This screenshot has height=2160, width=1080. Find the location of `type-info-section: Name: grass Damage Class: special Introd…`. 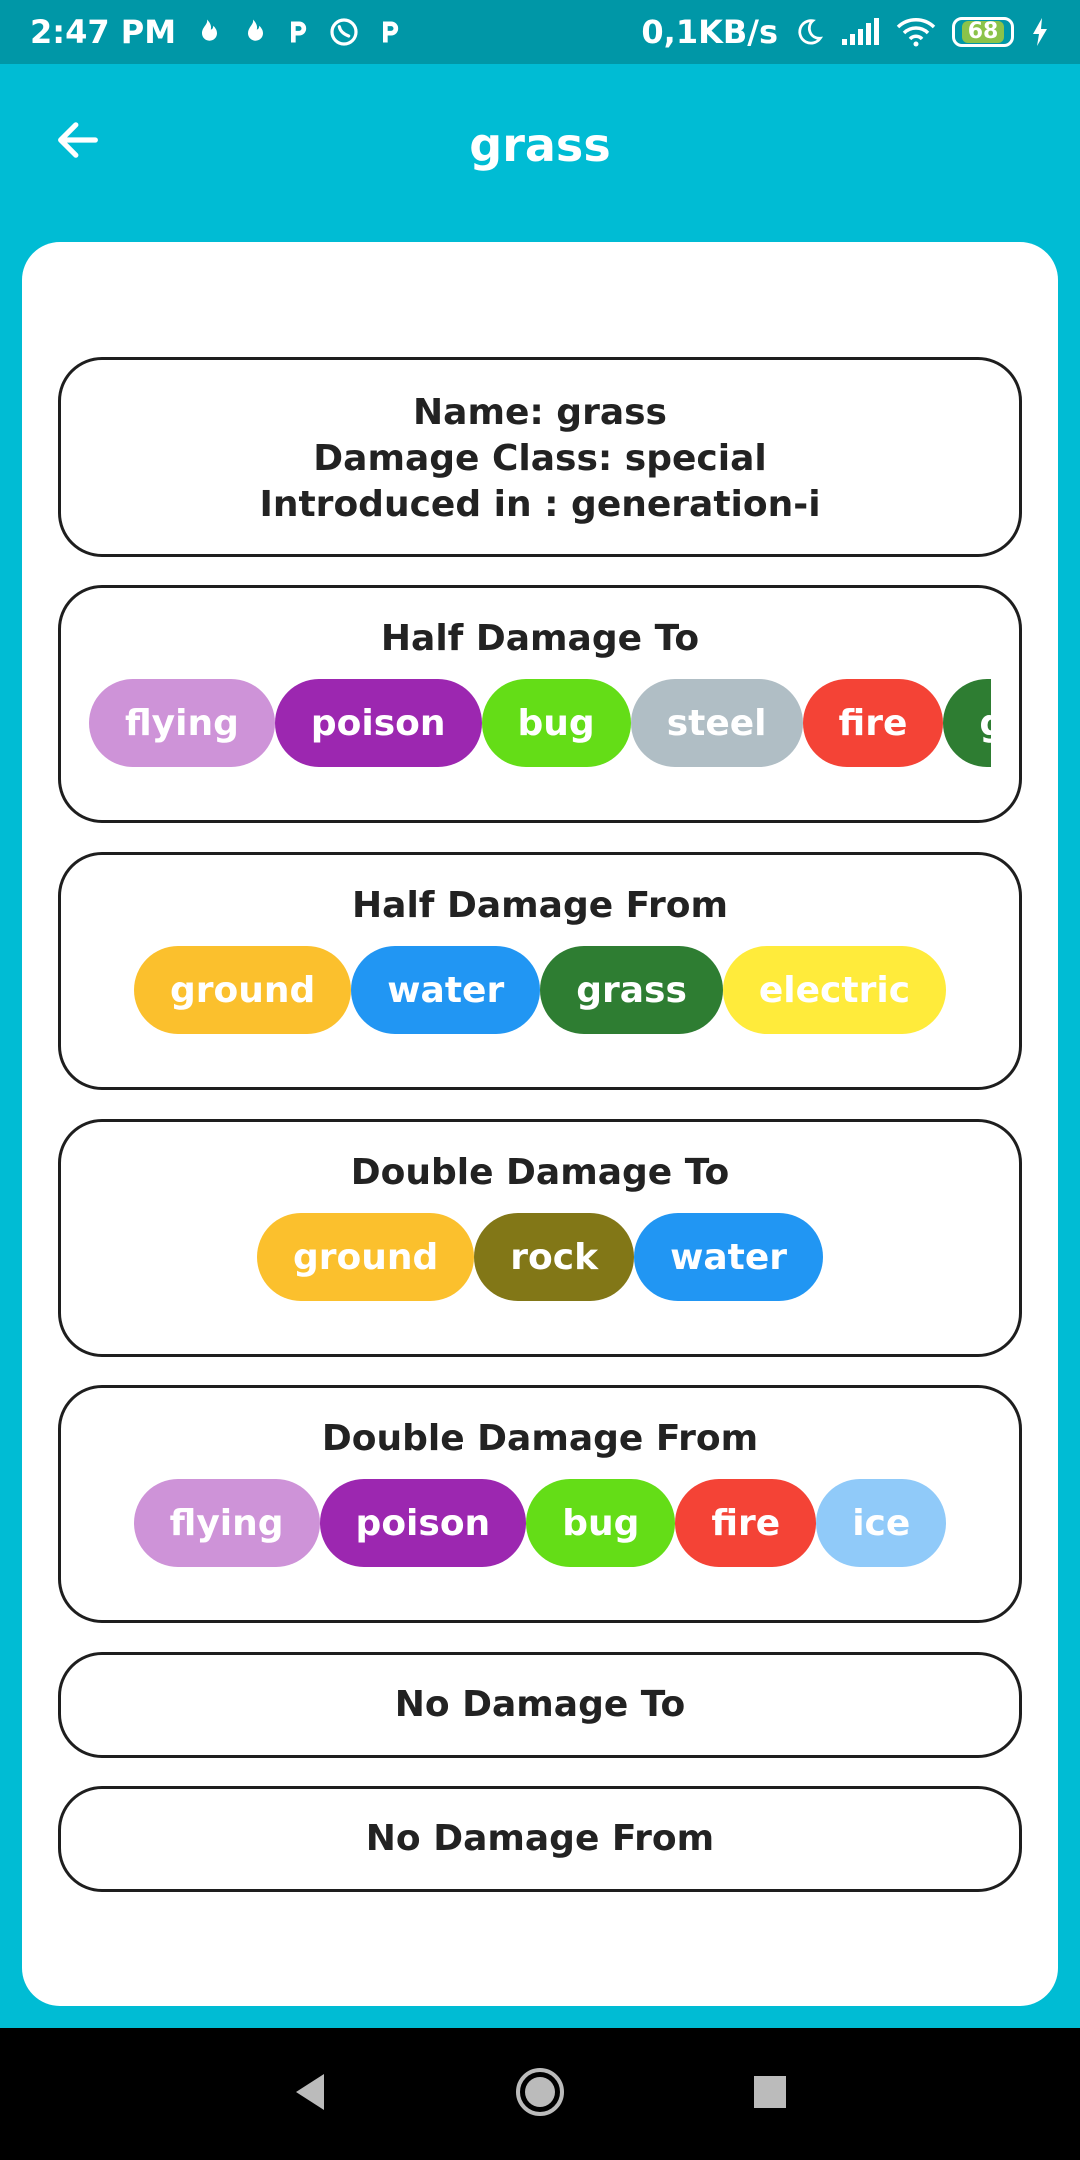

type-info-section: Name: grass Damage Class: special Introd… is located at coordinates (540, 457).